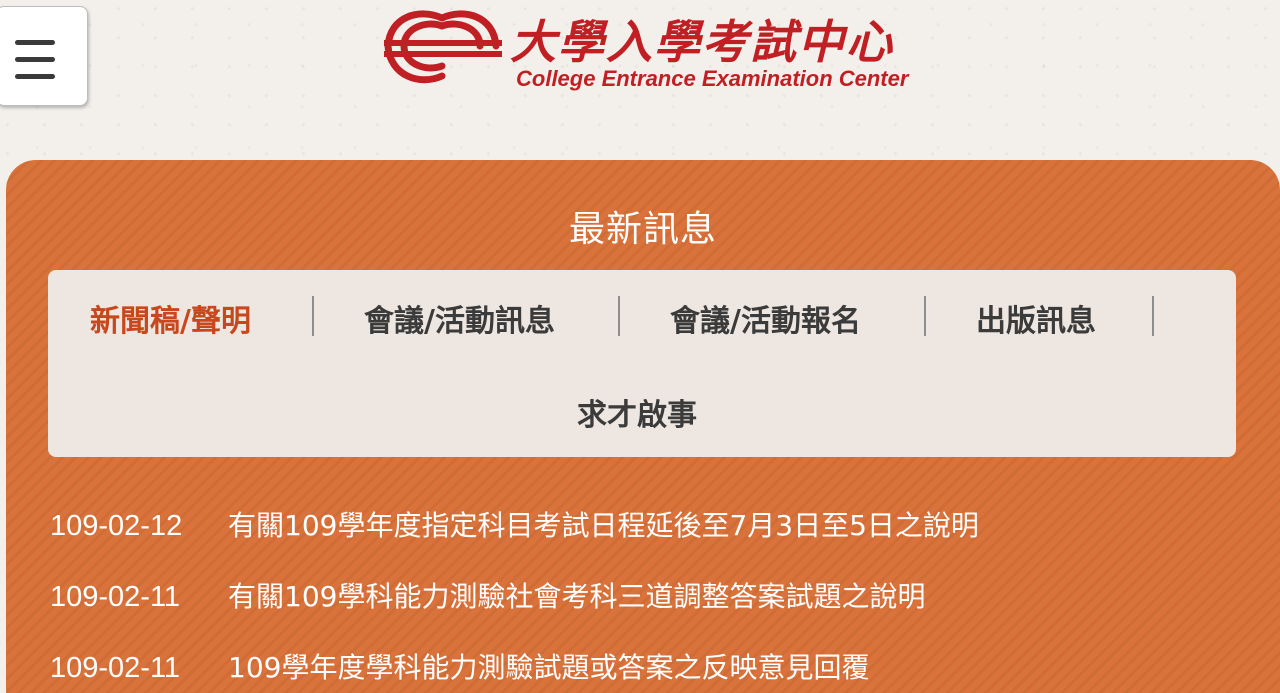 This screenshot has height=693, width=1280. I want to click on news-list-item: 109-02-11 109學年度學科能力測驗試題或答案之反映意見回覆, so click(459, 666).